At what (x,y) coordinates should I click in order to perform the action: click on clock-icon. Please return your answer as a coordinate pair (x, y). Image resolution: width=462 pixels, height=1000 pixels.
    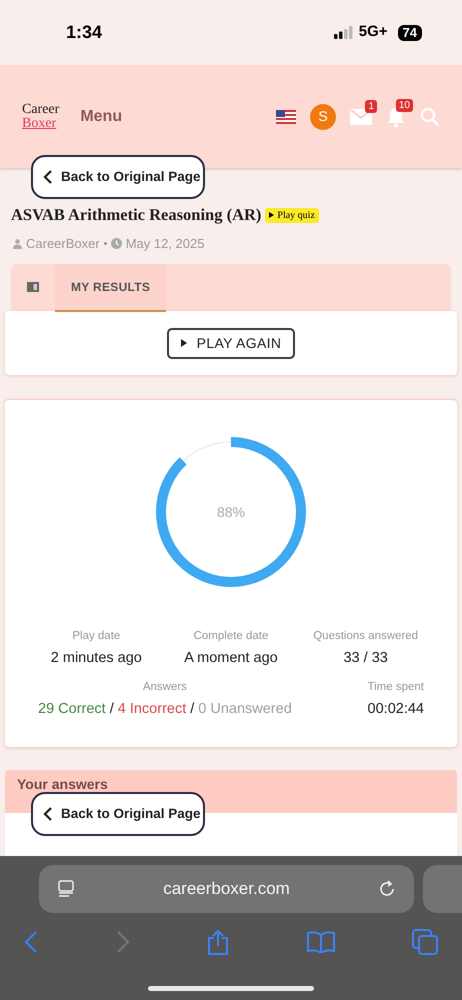
    Looking at the image, I should click on (116, 243).